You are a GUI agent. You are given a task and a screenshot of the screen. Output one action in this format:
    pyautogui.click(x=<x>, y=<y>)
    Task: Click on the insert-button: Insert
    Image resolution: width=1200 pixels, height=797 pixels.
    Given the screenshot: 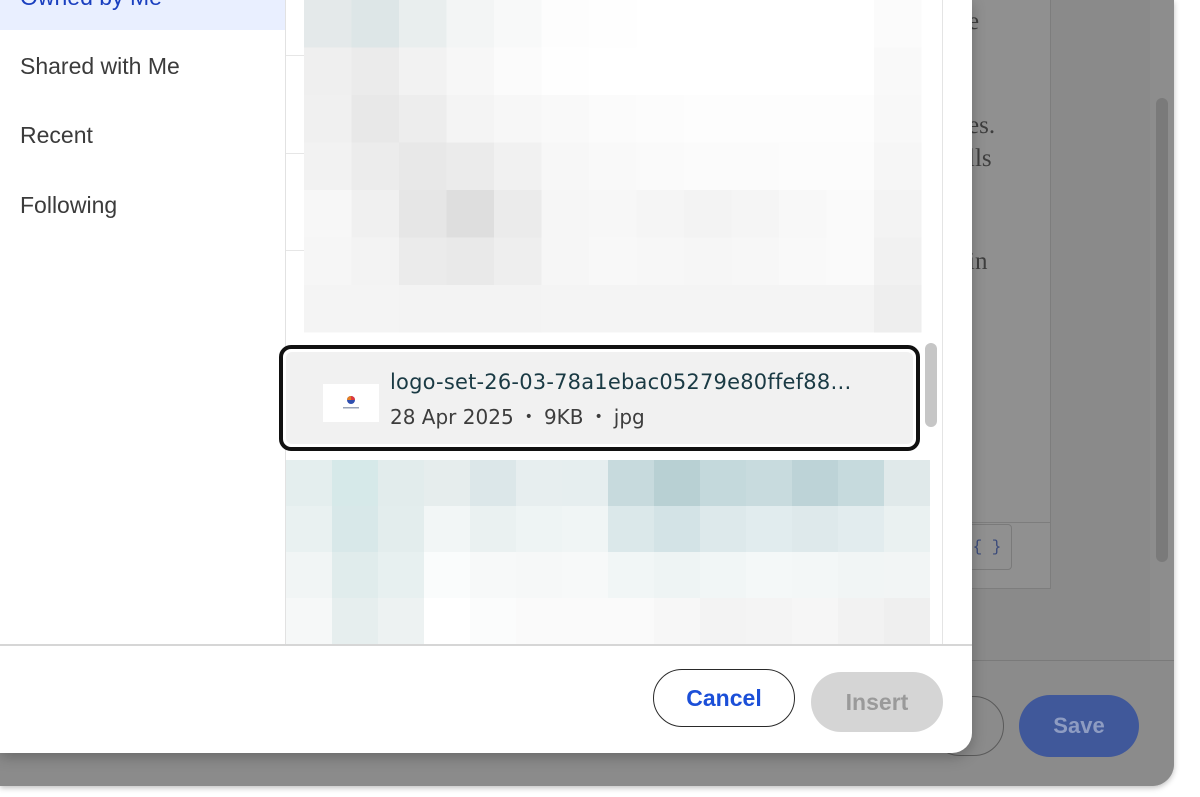 What is the action you would take?
    pyautogui.click(x=877, y=702)
    